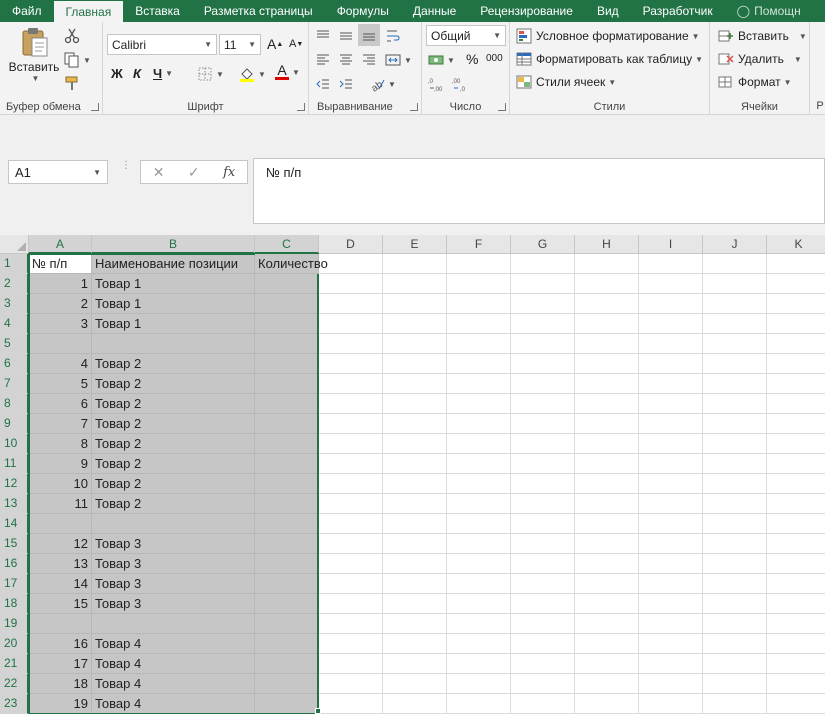 The width and height of the screenshot is (825, 714). Describe the element at coordinates (735, 384) in the screenshot. I see `cell-j7` at that location.